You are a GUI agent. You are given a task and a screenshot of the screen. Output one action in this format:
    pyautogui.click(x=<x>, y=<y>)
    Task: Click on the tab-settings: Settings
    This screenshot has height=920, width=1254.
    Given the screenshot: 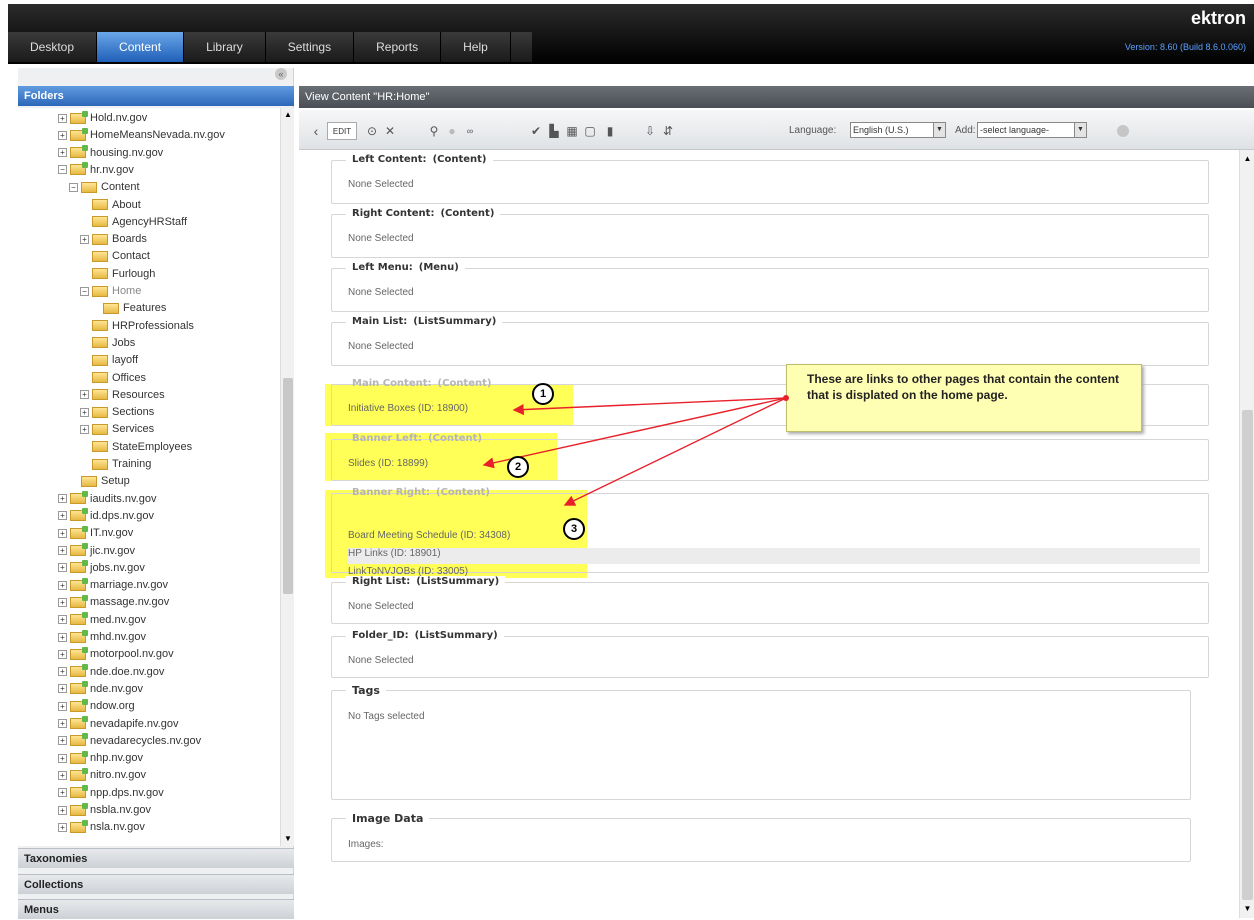 What is the action you would take?
    pyautogui.click(x=310, y=47)
    